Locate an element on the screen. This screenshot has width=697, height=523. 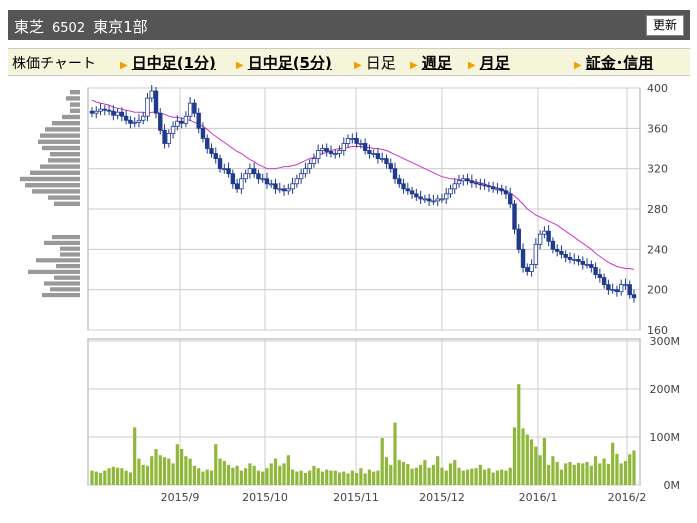
volume-tick-label: 200M is located at coordinates (665, 389).